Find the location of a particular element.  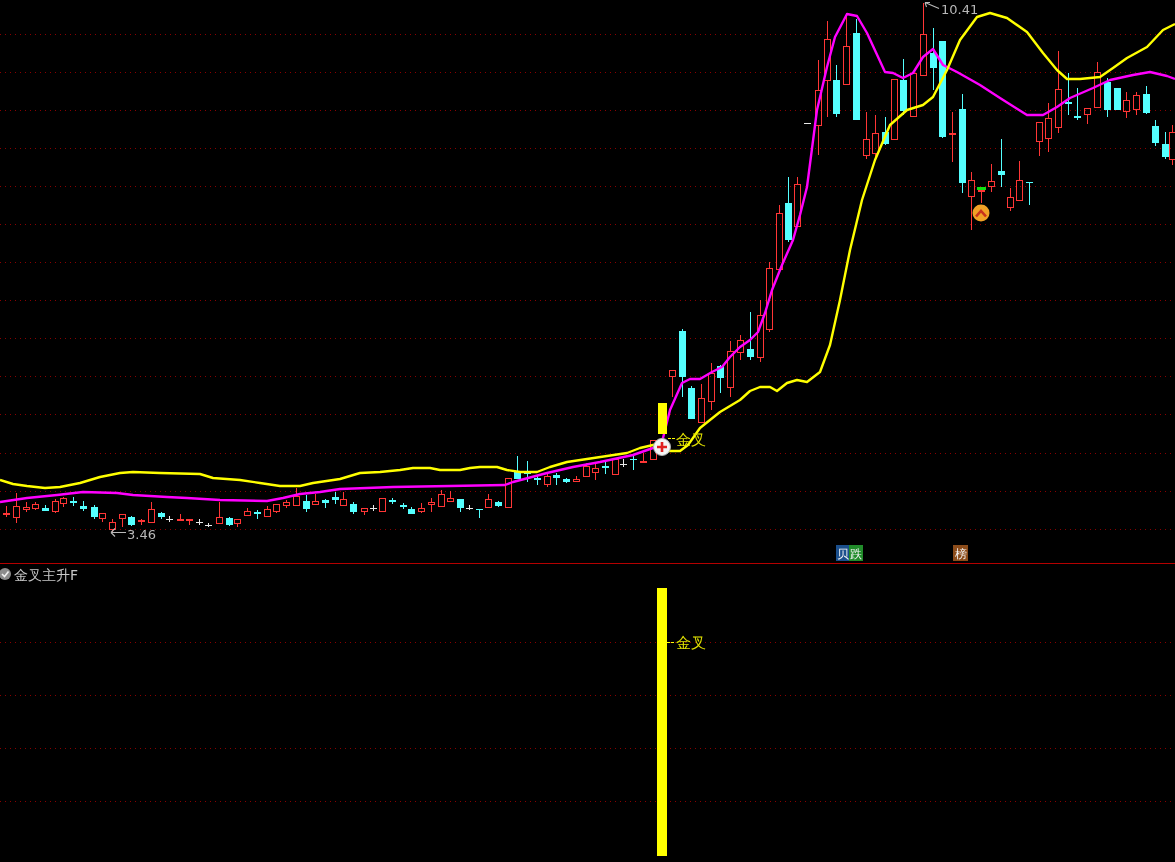

signal-bar is located at coordinates (662, 418).